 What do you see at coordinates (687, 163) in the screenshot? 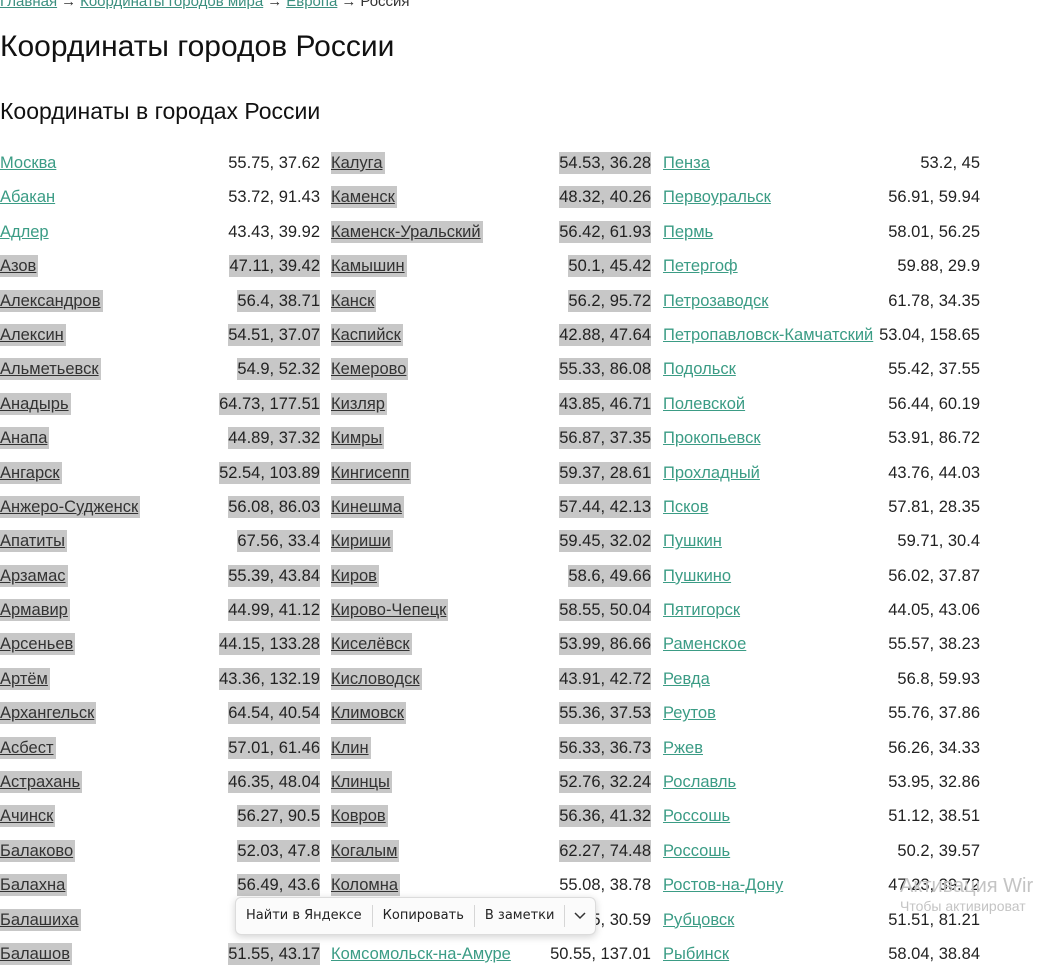
I see `city-link: Пенза` at bounding box center [687, 163].